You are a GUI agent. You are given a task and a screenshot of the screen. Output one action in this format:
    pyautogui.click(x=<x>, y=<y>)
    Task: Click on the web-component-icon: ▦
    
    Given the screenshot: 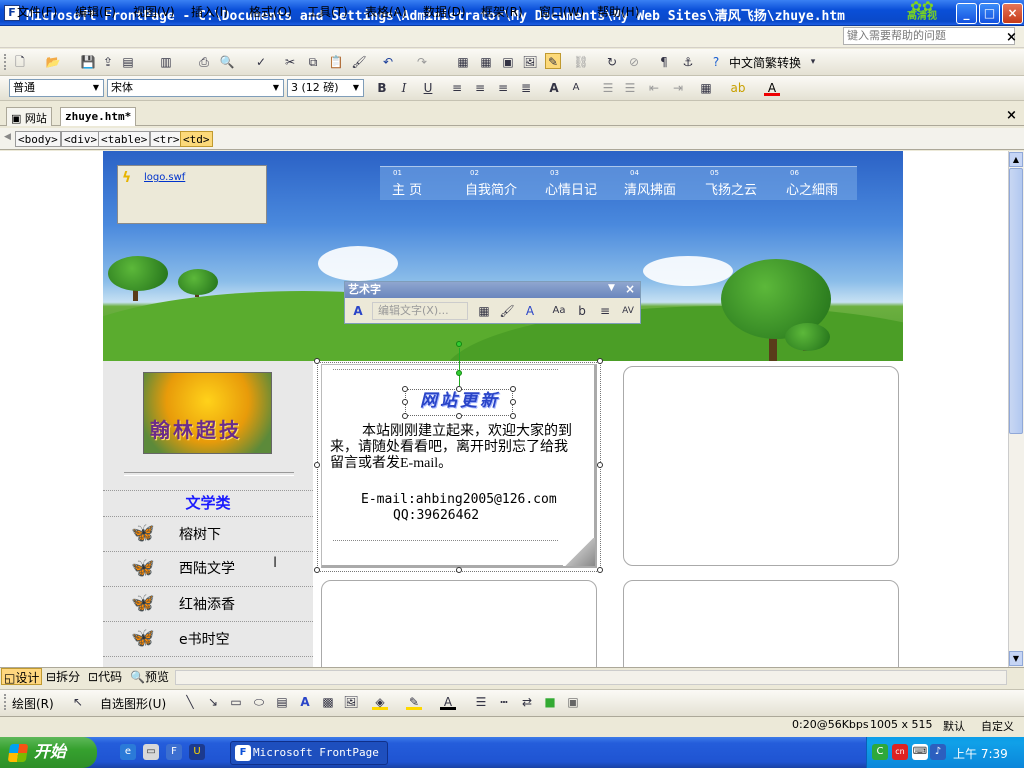 What is the action you would take?
    pyautogui.click(x=463, y=62)
    